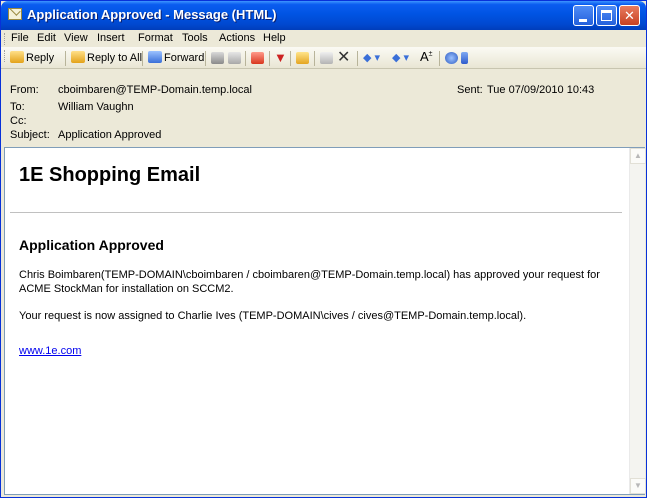 The image size is (647, 498). I want to click on reply-button: Reply, so click(32, 57).